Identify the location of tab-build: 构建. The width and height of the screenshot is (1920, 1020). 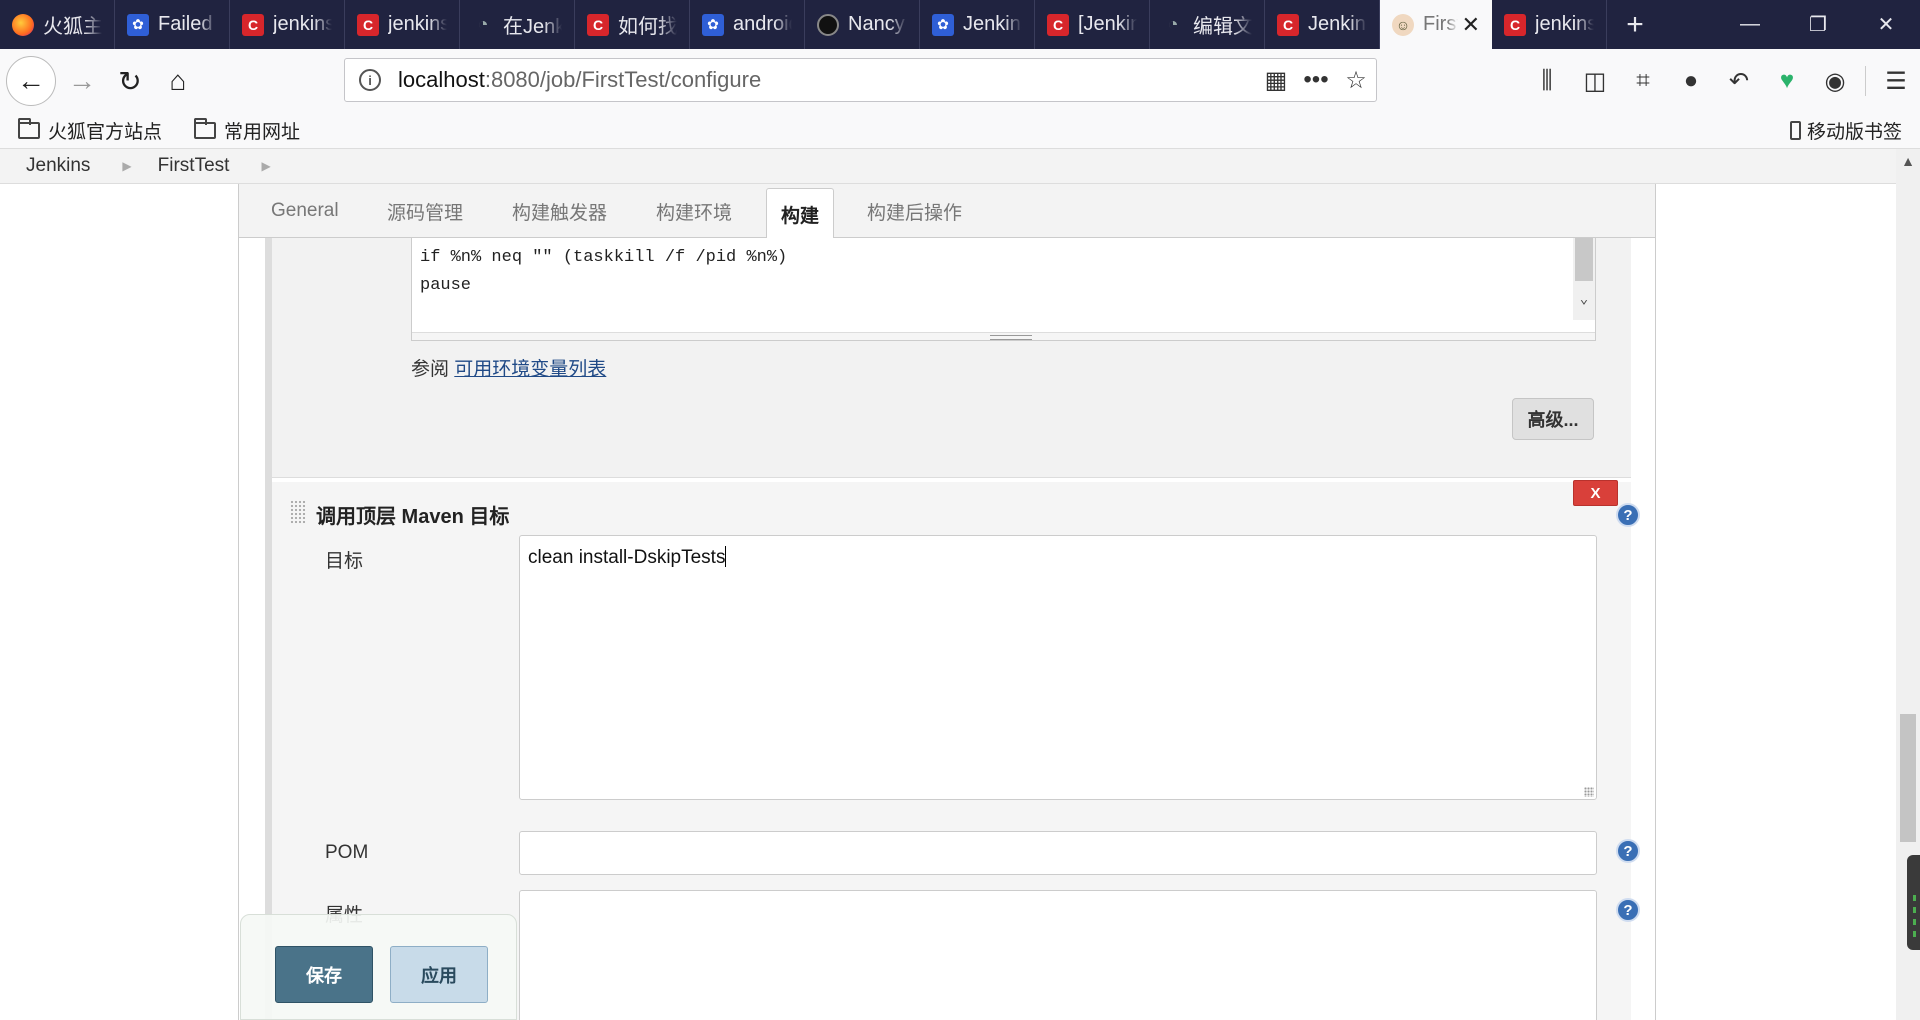
(800, 213).